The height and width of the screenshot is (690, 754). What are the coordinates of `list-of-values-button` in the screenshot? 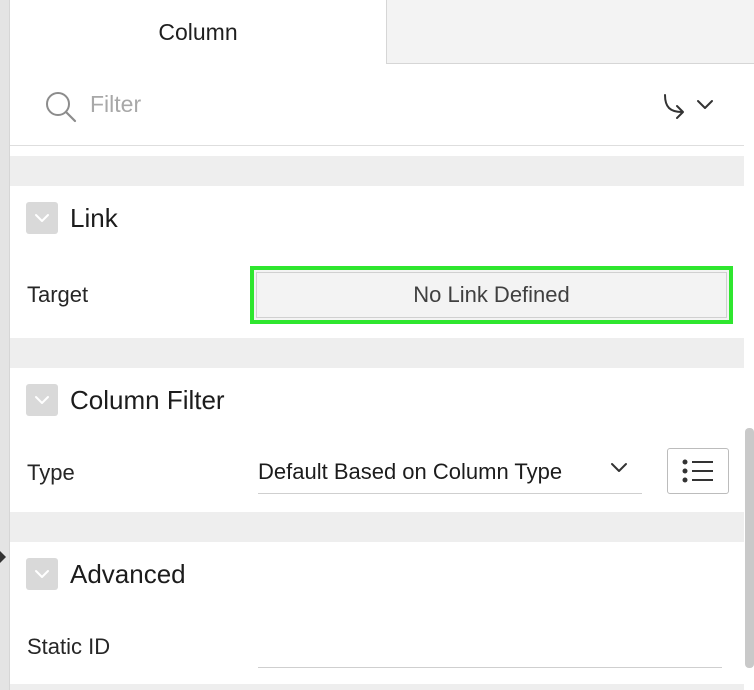 It's located at (698, 471).